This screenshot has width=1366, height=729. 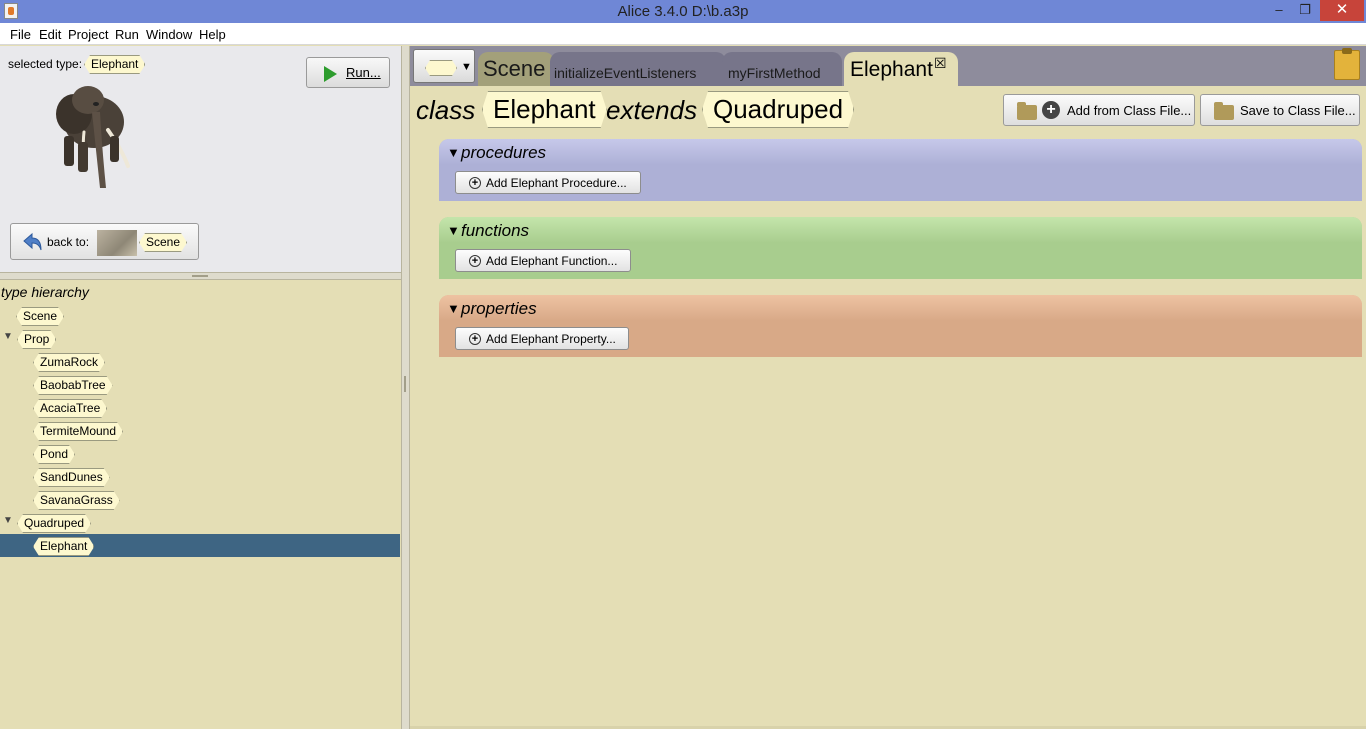 What do you see at coordinates (200, 522) in the screenshot?
I see `tree-row-quadruped: ▼ Quadruped` at bounding box center [200, 522].